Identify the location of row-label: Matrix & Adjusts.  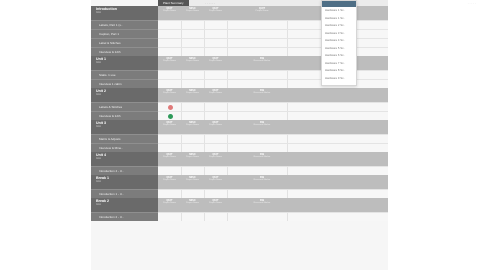
(124, 138).